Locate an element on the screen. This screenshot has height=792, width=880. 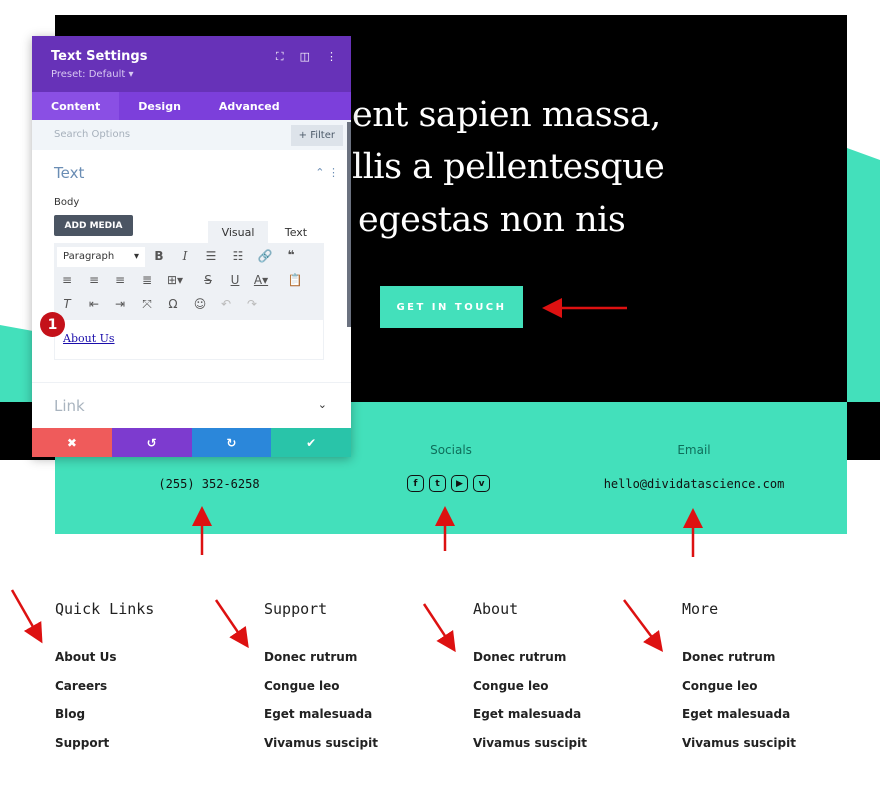
text-color-icon: A▾ is located at coordinates (261, 280).